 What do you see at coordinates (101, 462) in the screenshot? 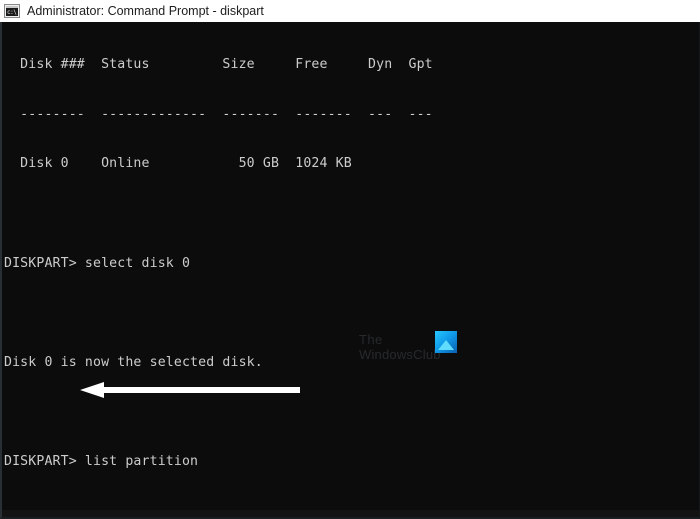
I see `console-line: DISKPART> list partition` at bounding box center [101, 462].